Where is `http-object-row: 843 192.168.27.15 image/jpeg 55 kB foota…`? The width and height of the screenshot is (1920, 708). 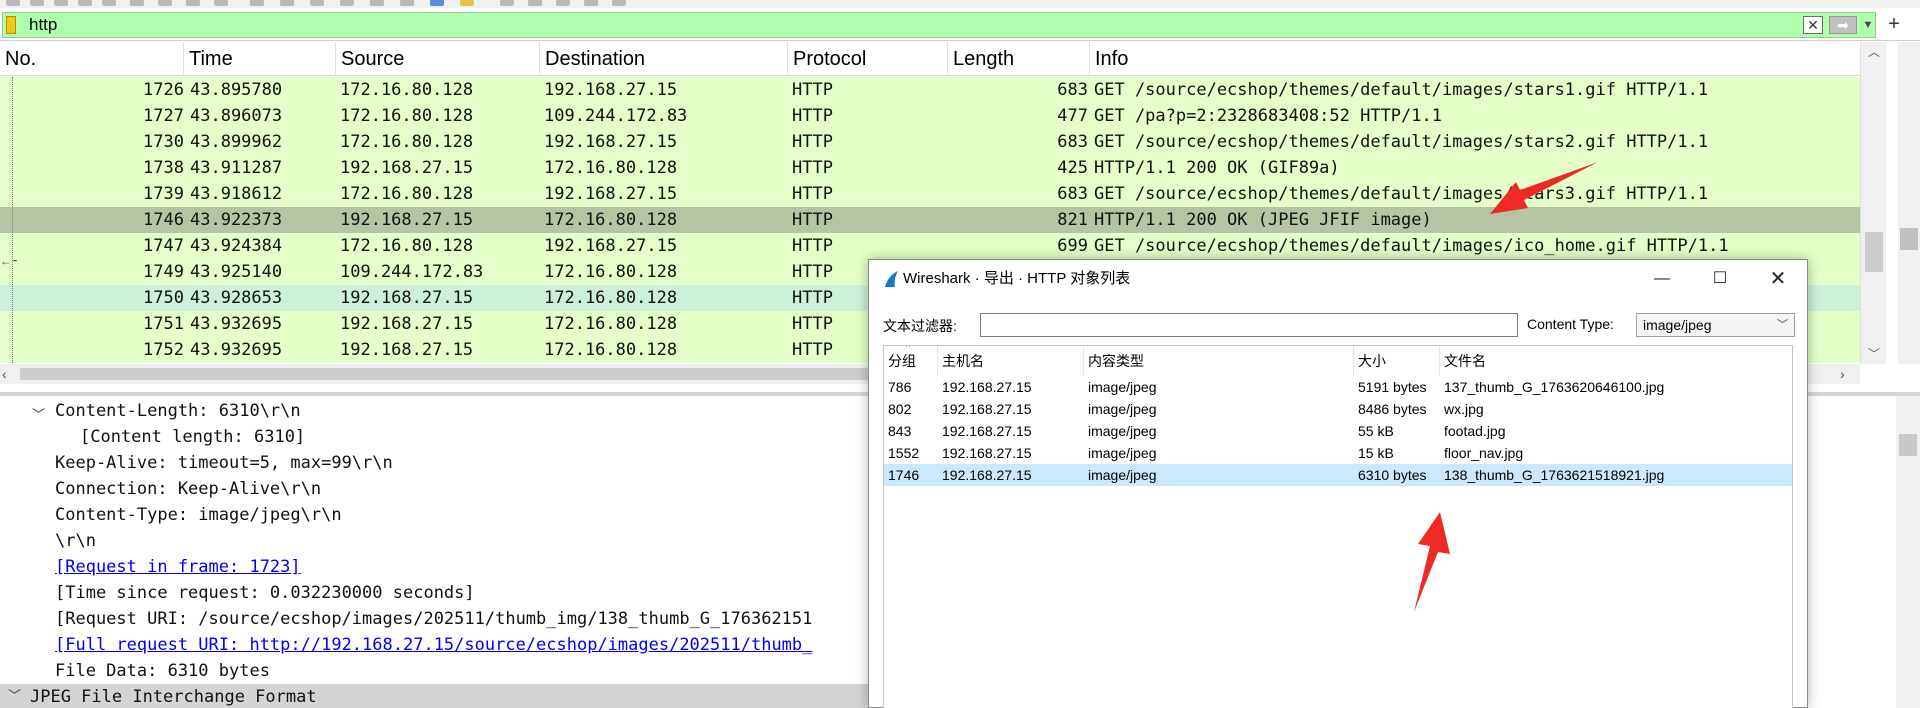
http-object-row: 843 192.168.27.15 image/jpeg 55 kB foota… is located at coordinates (1338, 431).